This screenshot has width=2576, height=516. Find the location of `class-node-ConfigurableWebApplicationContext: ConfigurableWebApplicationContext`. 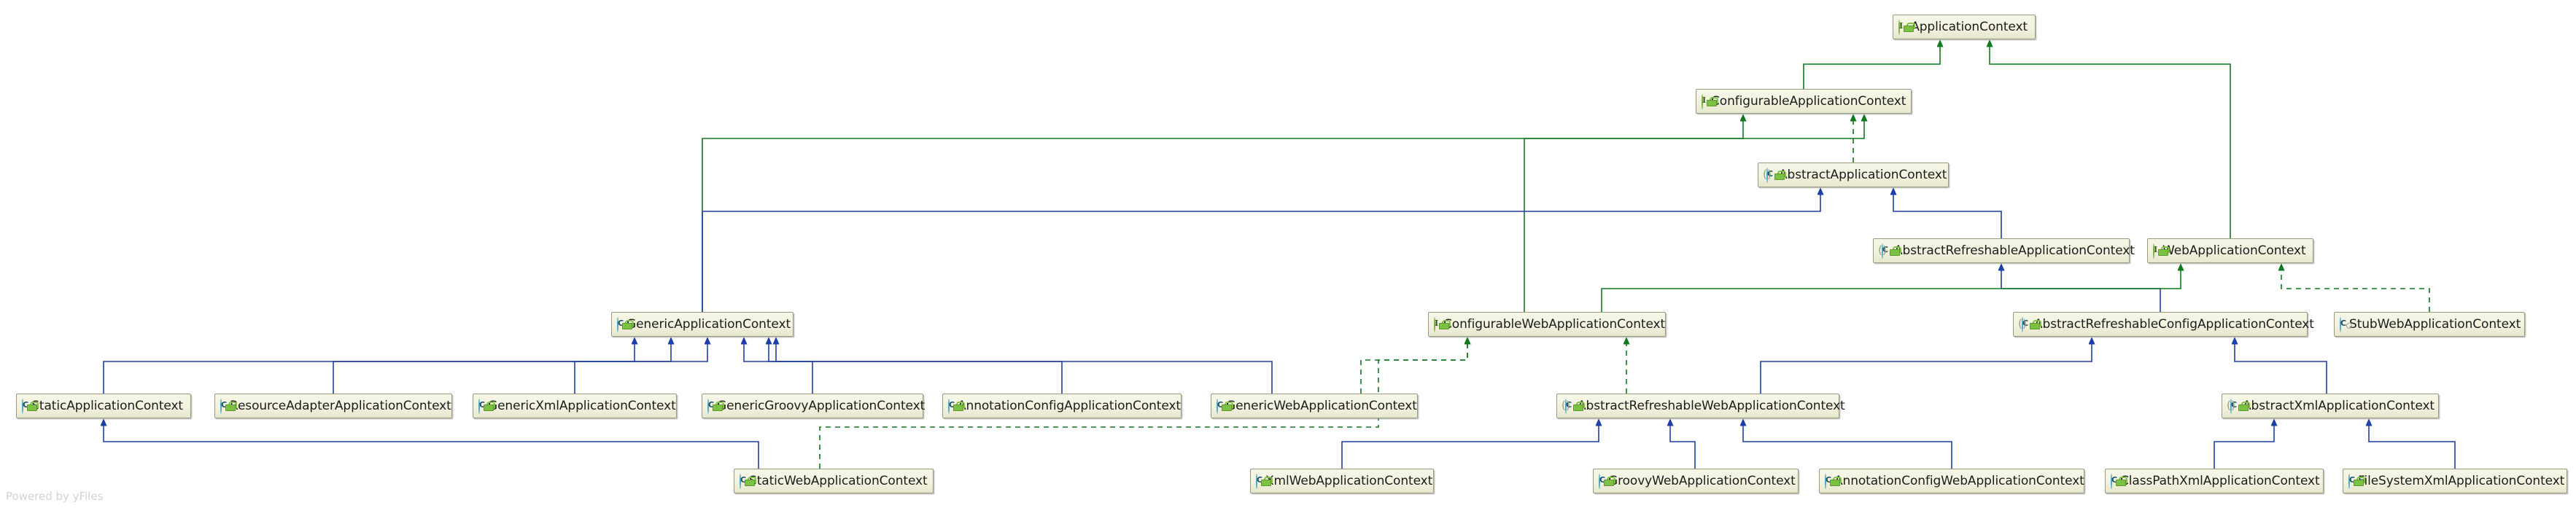

class-node-ConfigurableWebApplicationContext: ConfigurableWebApplicationContext is located at coordinates (1547, 324).